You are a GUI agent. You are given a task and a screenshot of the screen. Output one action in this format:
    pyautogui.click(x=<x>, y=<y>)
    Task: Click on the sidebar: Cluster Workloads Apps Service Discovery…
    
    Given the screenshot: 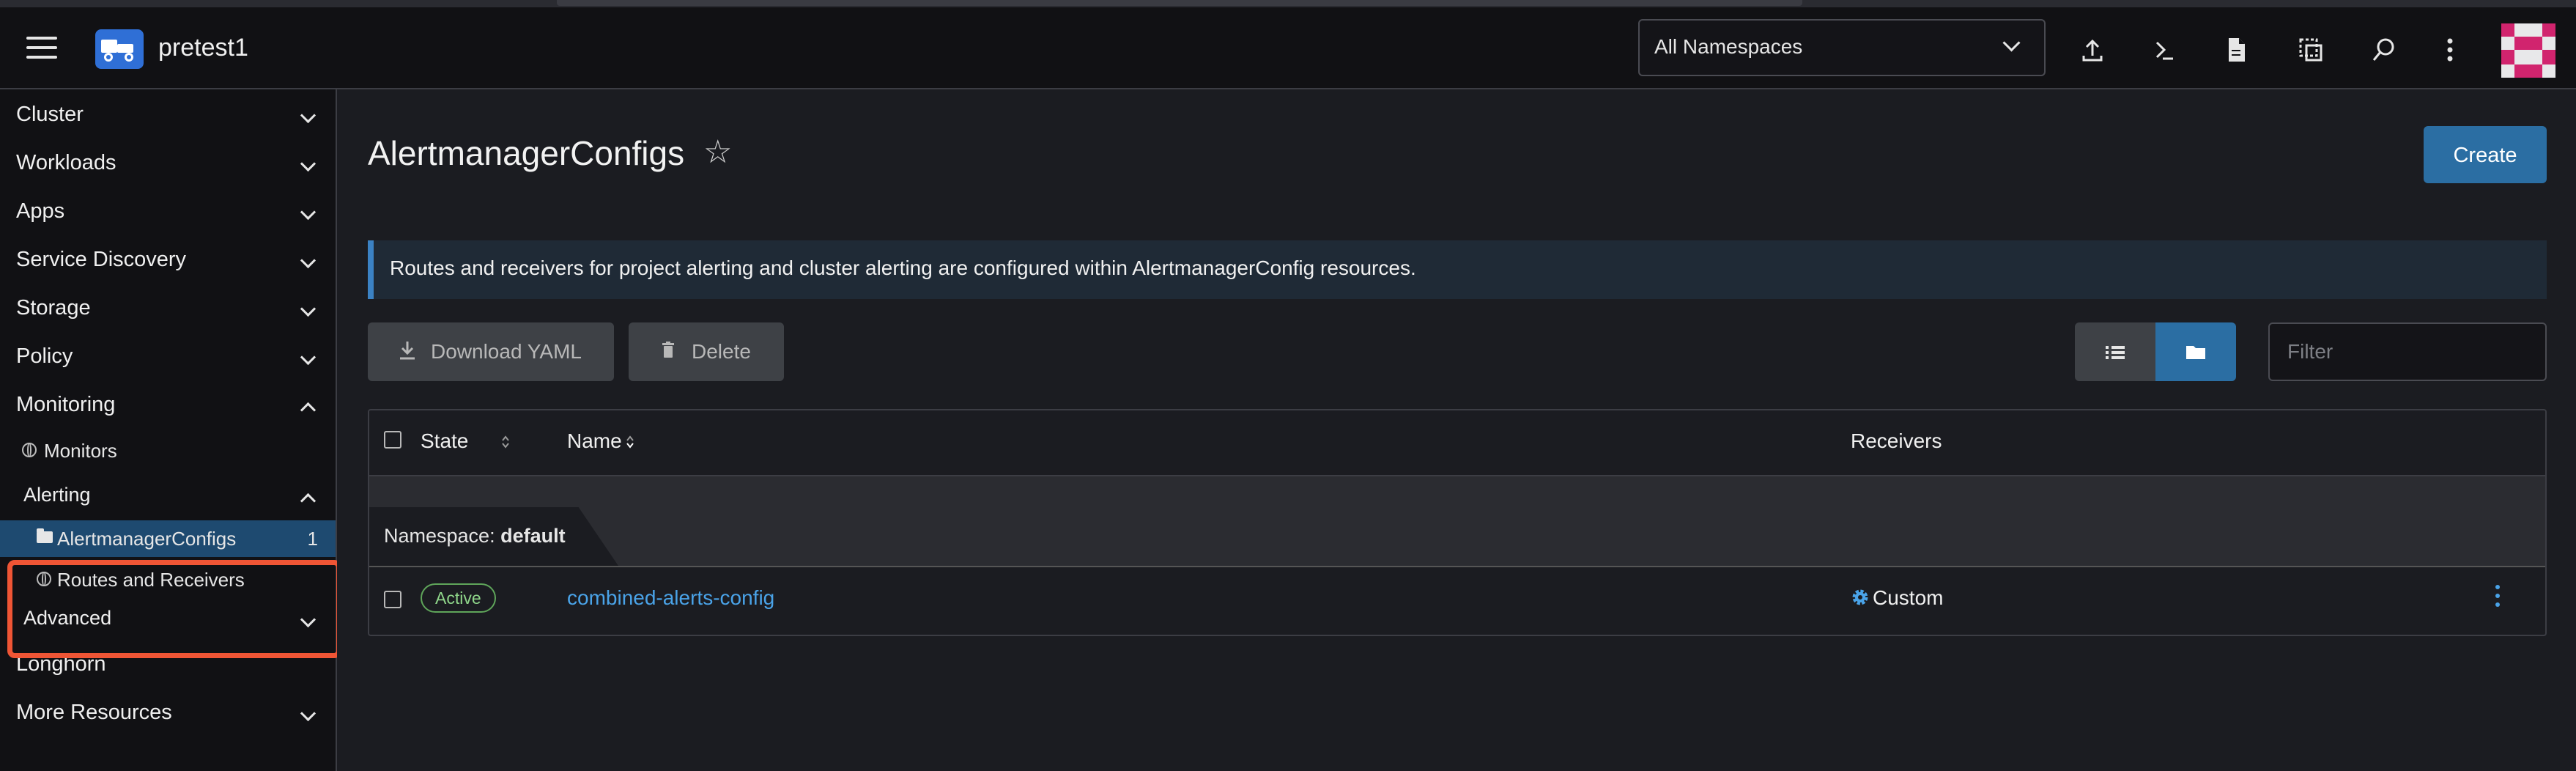 What is the action you would take?
    pyautogui.click(x=170, y=430)
    